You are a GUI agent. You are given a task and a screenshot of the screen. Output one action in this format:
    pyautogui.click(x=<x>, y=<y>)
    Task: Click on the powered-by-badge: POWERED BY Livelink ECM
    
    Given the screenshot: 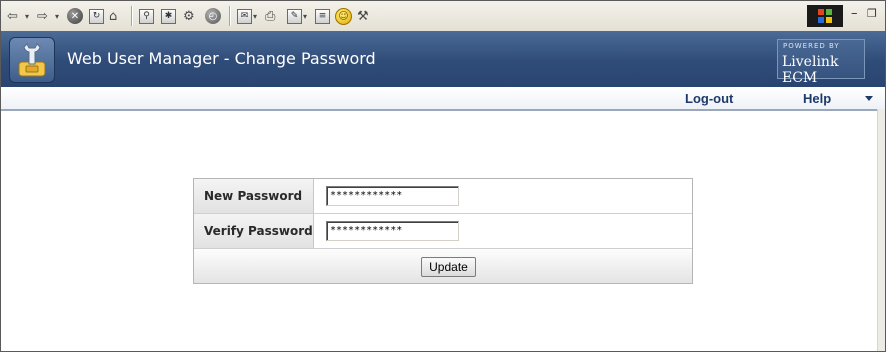 What is the action you would take?
    pyautogui.click(x=821, y=62)
    